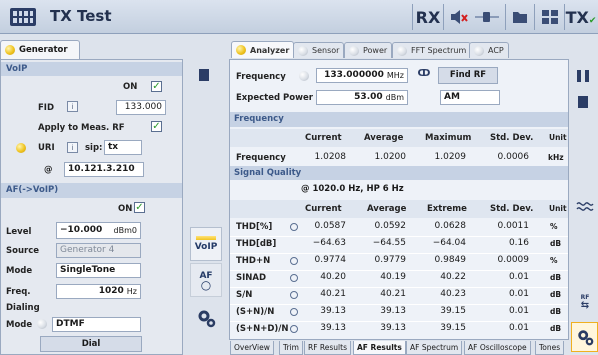 This screenshot has height=355, width=598. What do you see at coordinates (46, 148) in the screenshot?
I see `uri-label: URI` at bounding box center [46, 148].